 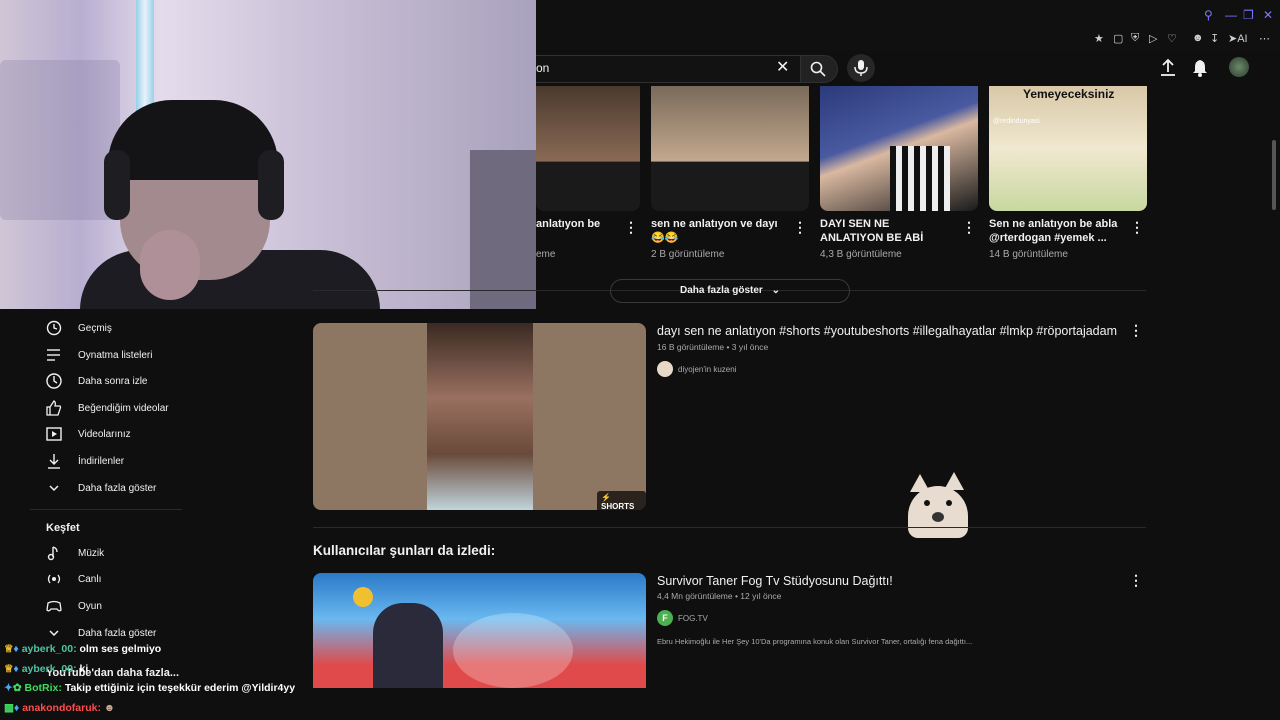 What do you see at coordinates (717, 231) in the screenshot?
I see `short-title: sen ne anlatıyon ve dayı😂😂` at bounding box center [717, 231].